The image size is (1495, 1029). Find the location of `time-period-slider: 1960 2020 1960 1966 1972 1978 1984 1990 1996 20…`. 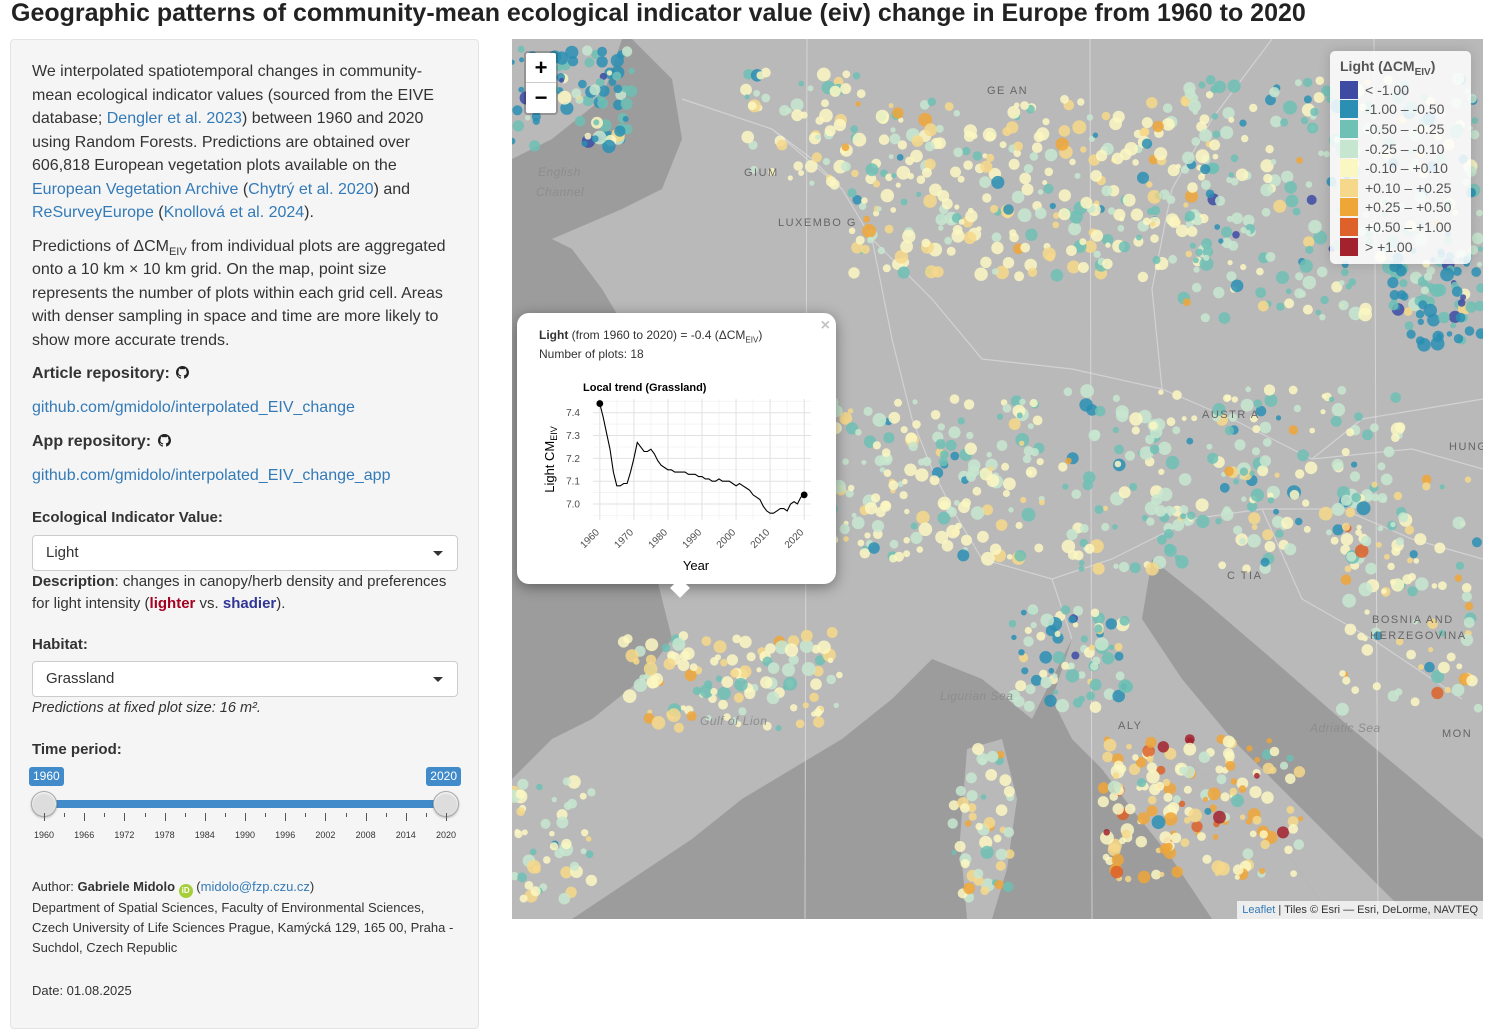

time-period-slider: 1960 2020 1960 1966 1972 1978 1984 1990 1996 20… is located at coordinates (245, 803).